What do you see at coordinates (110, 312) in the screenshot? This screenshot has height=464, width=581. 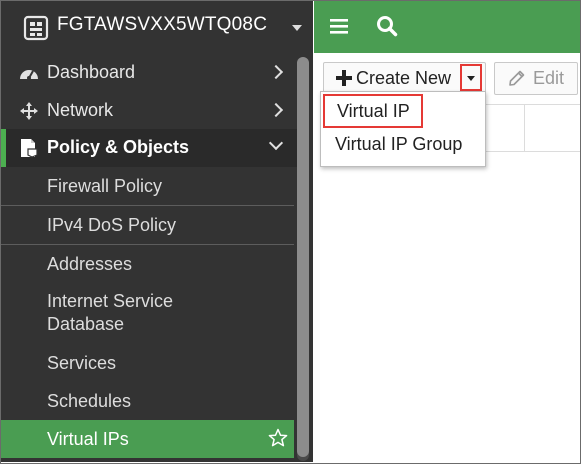 I see `sidebar-subitem-label: Internet Service Database` at bounding box center [110, 312].